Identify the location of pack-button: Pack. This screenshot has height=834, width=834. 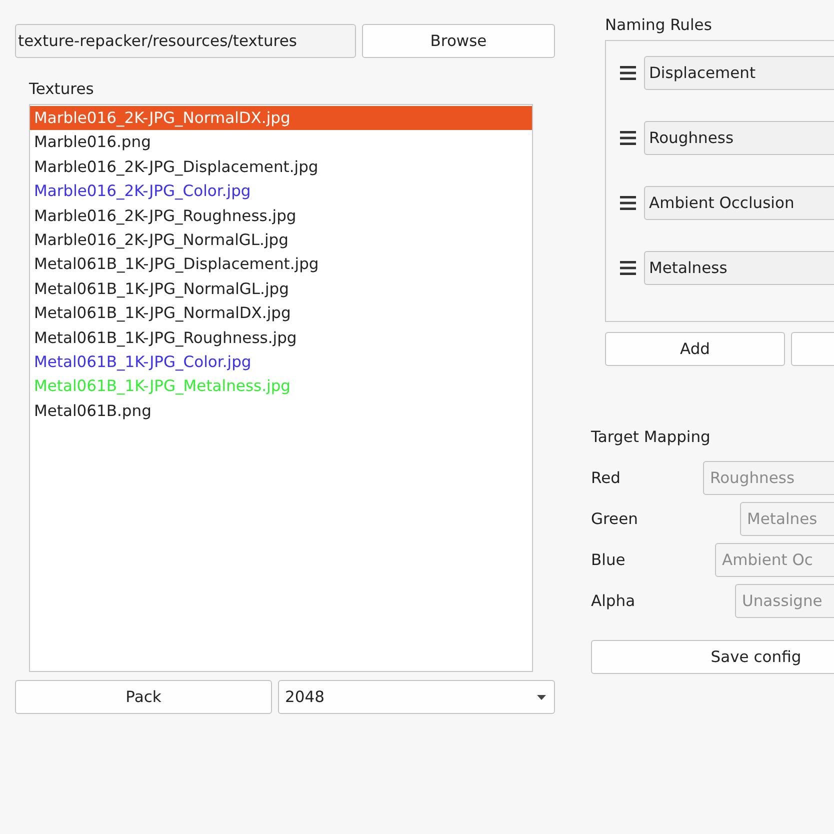
(143, 697).